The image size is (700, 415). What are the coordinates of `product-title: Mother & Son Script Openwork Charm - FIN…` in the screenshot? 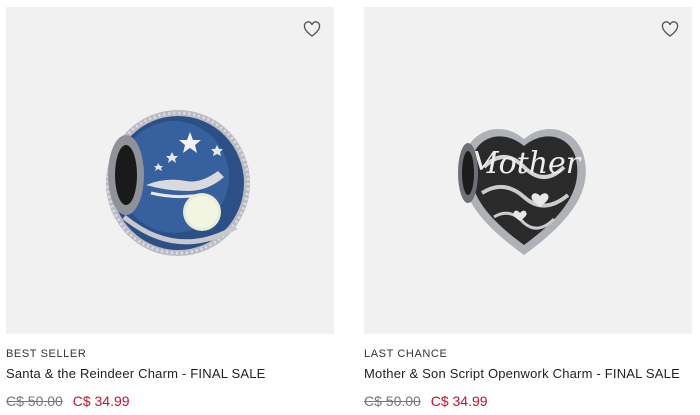 It's located at (528, 373).